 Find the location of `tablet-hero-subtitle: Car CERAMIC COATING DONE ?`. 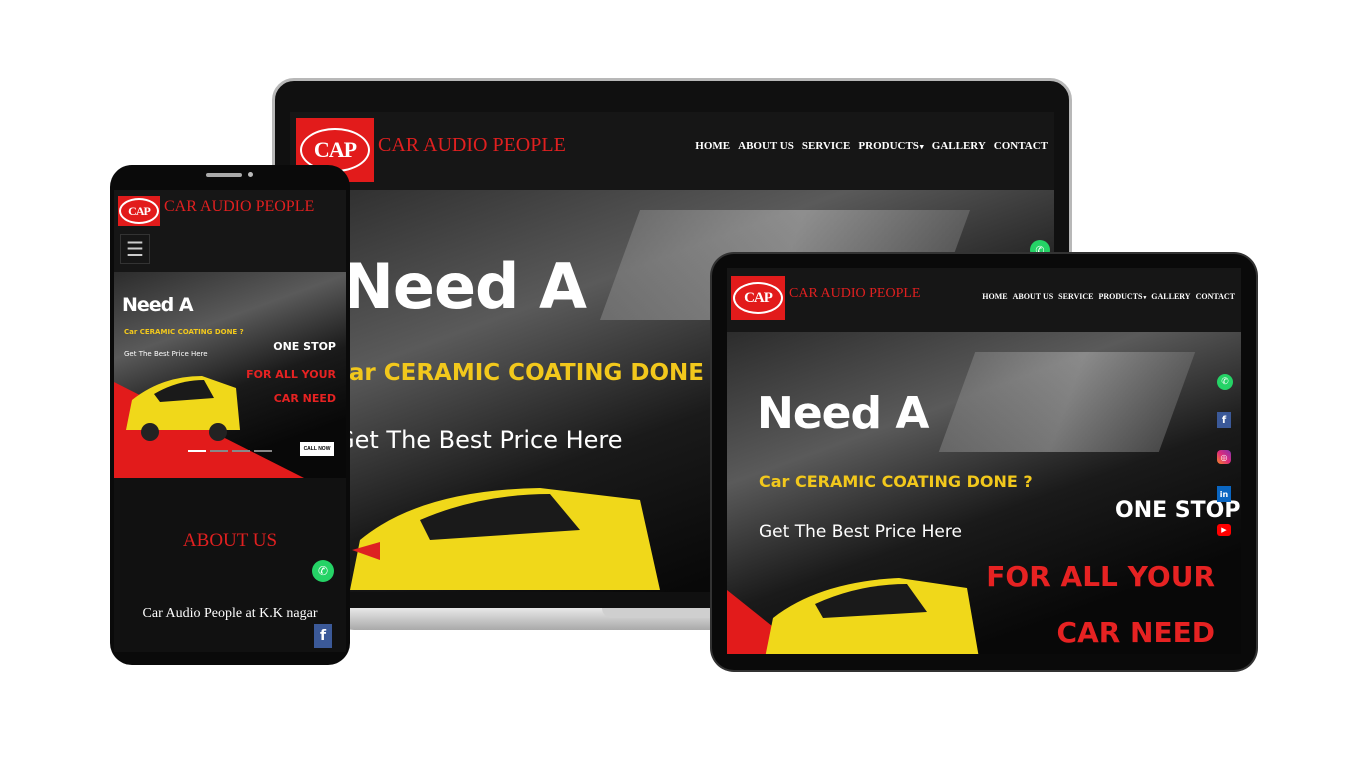

tablet-hero-subtitle: Car CERAMIC COATING DONE ? is located at coordinates (896, 481).